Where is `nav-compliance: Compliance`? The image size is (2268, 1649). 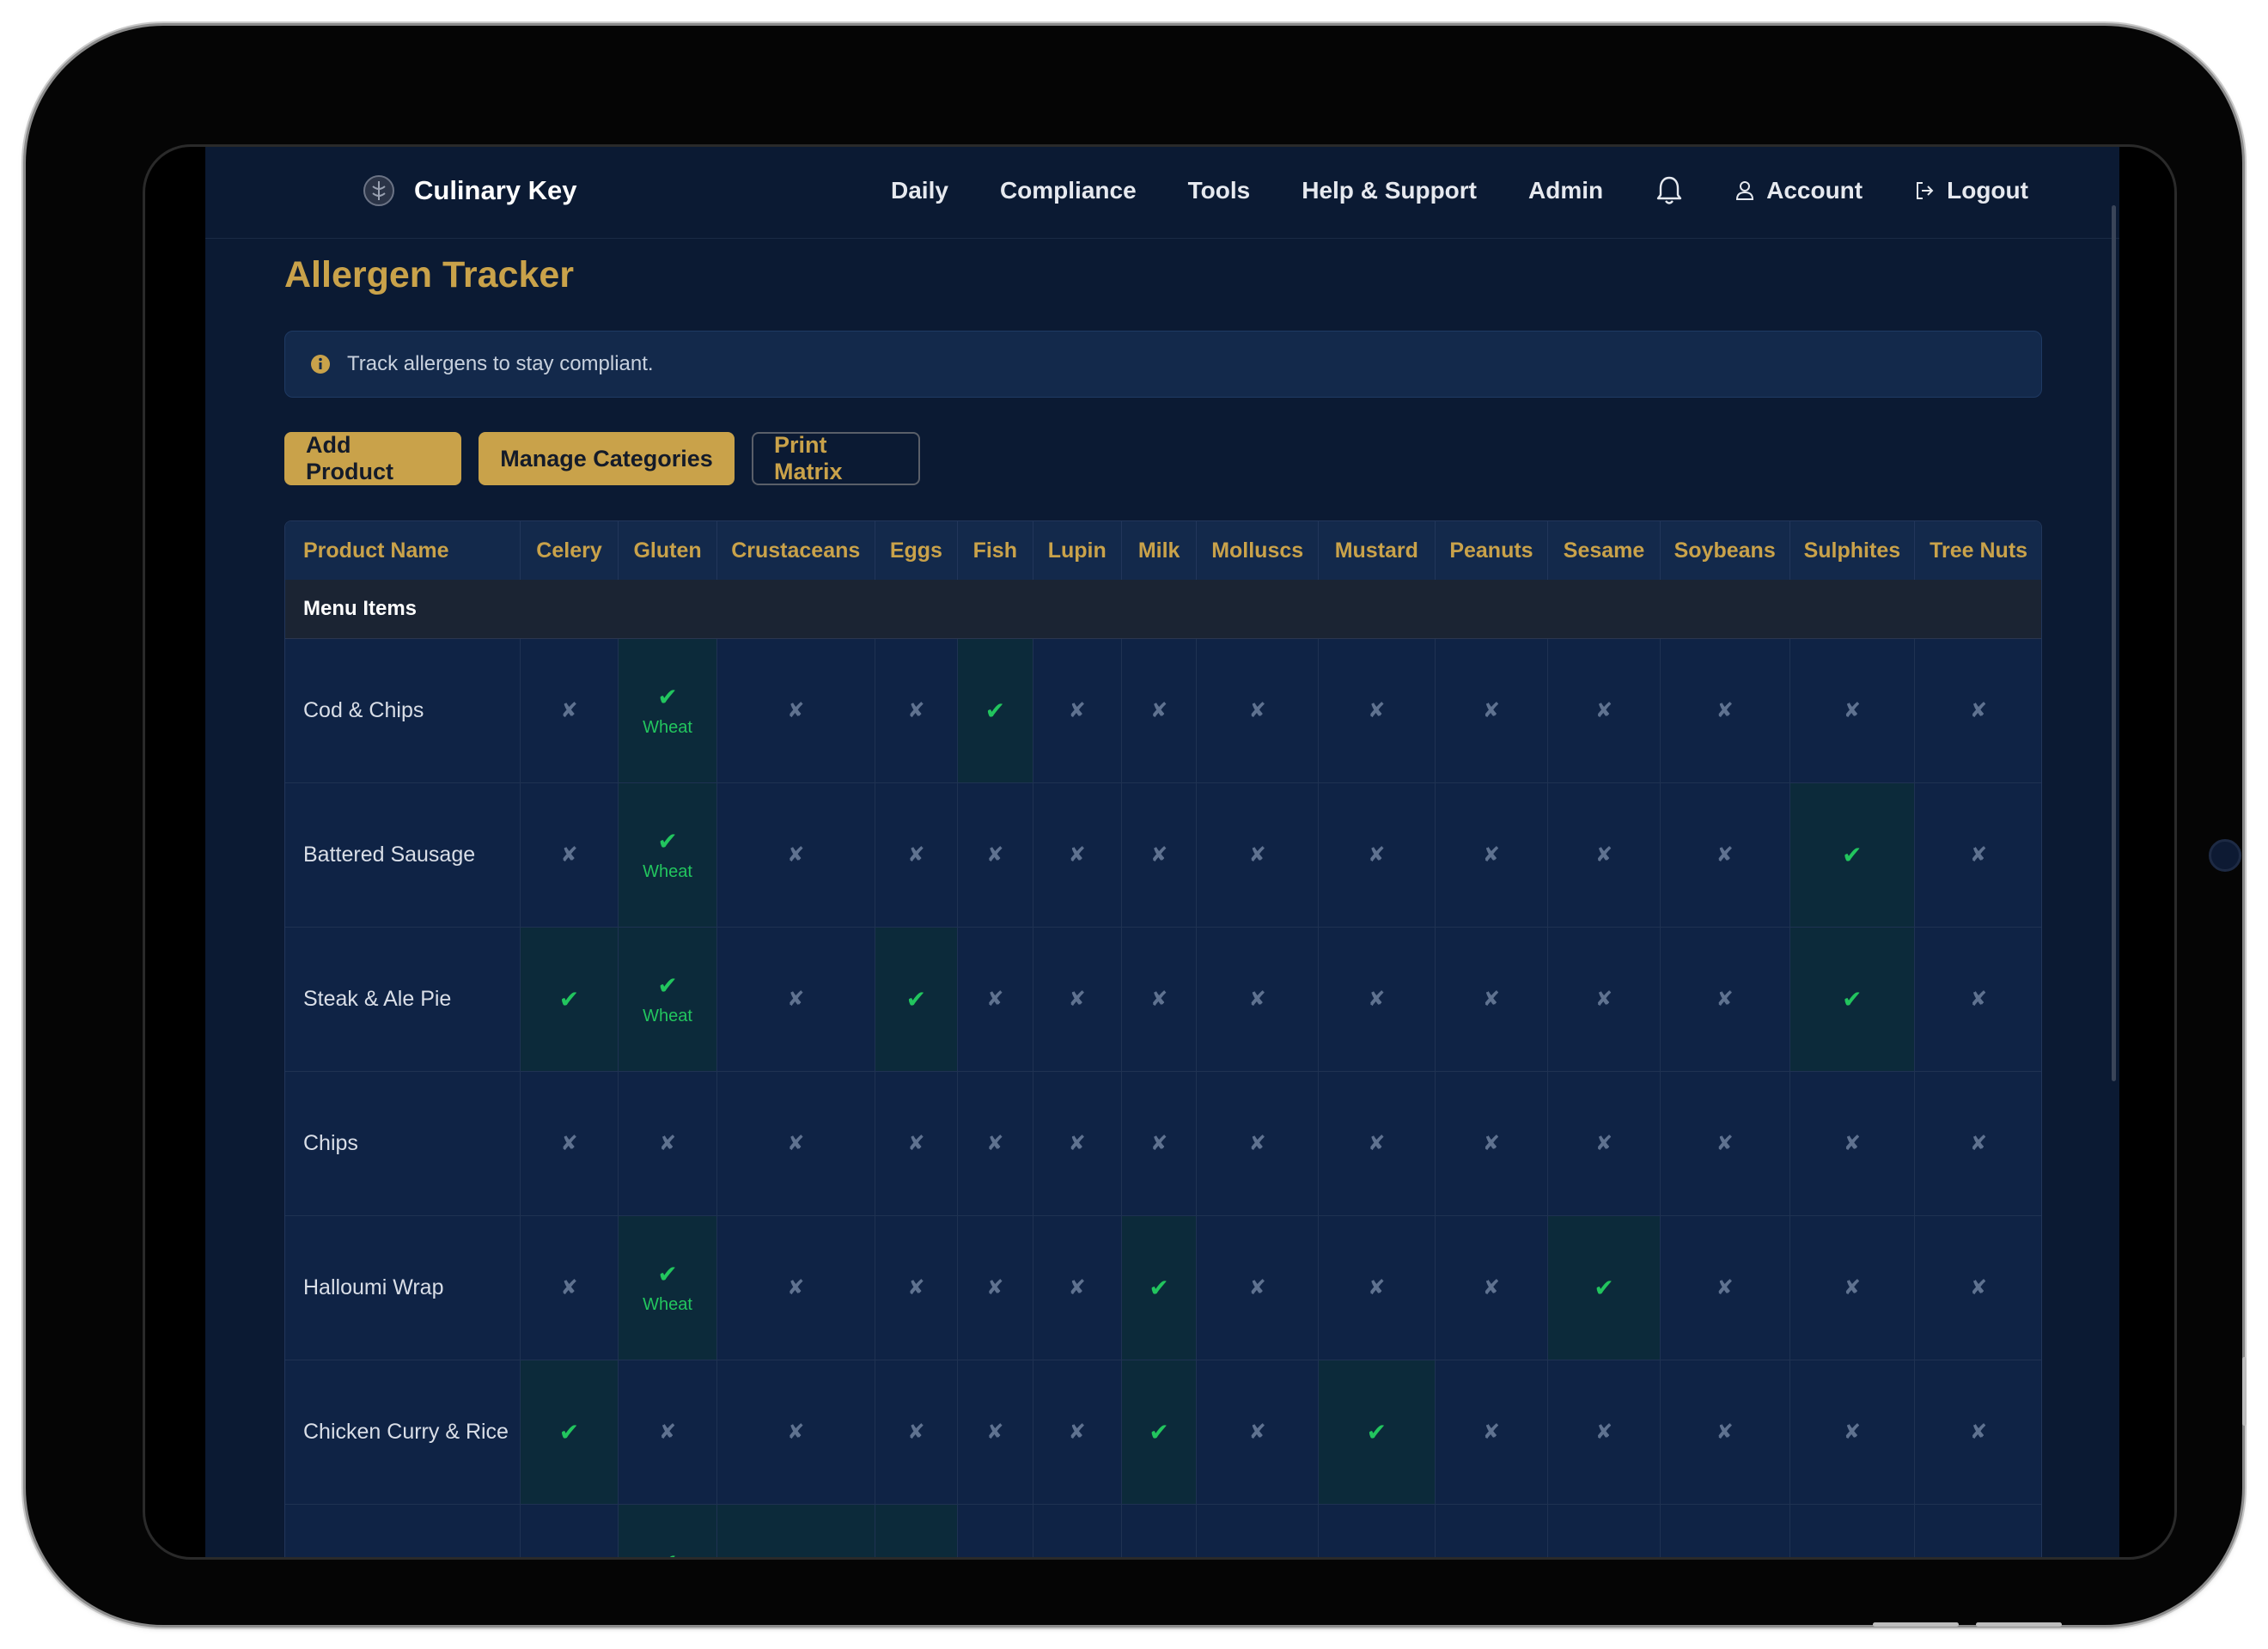 nav-compliance: Compliance is located at coordinates (1068, 190).